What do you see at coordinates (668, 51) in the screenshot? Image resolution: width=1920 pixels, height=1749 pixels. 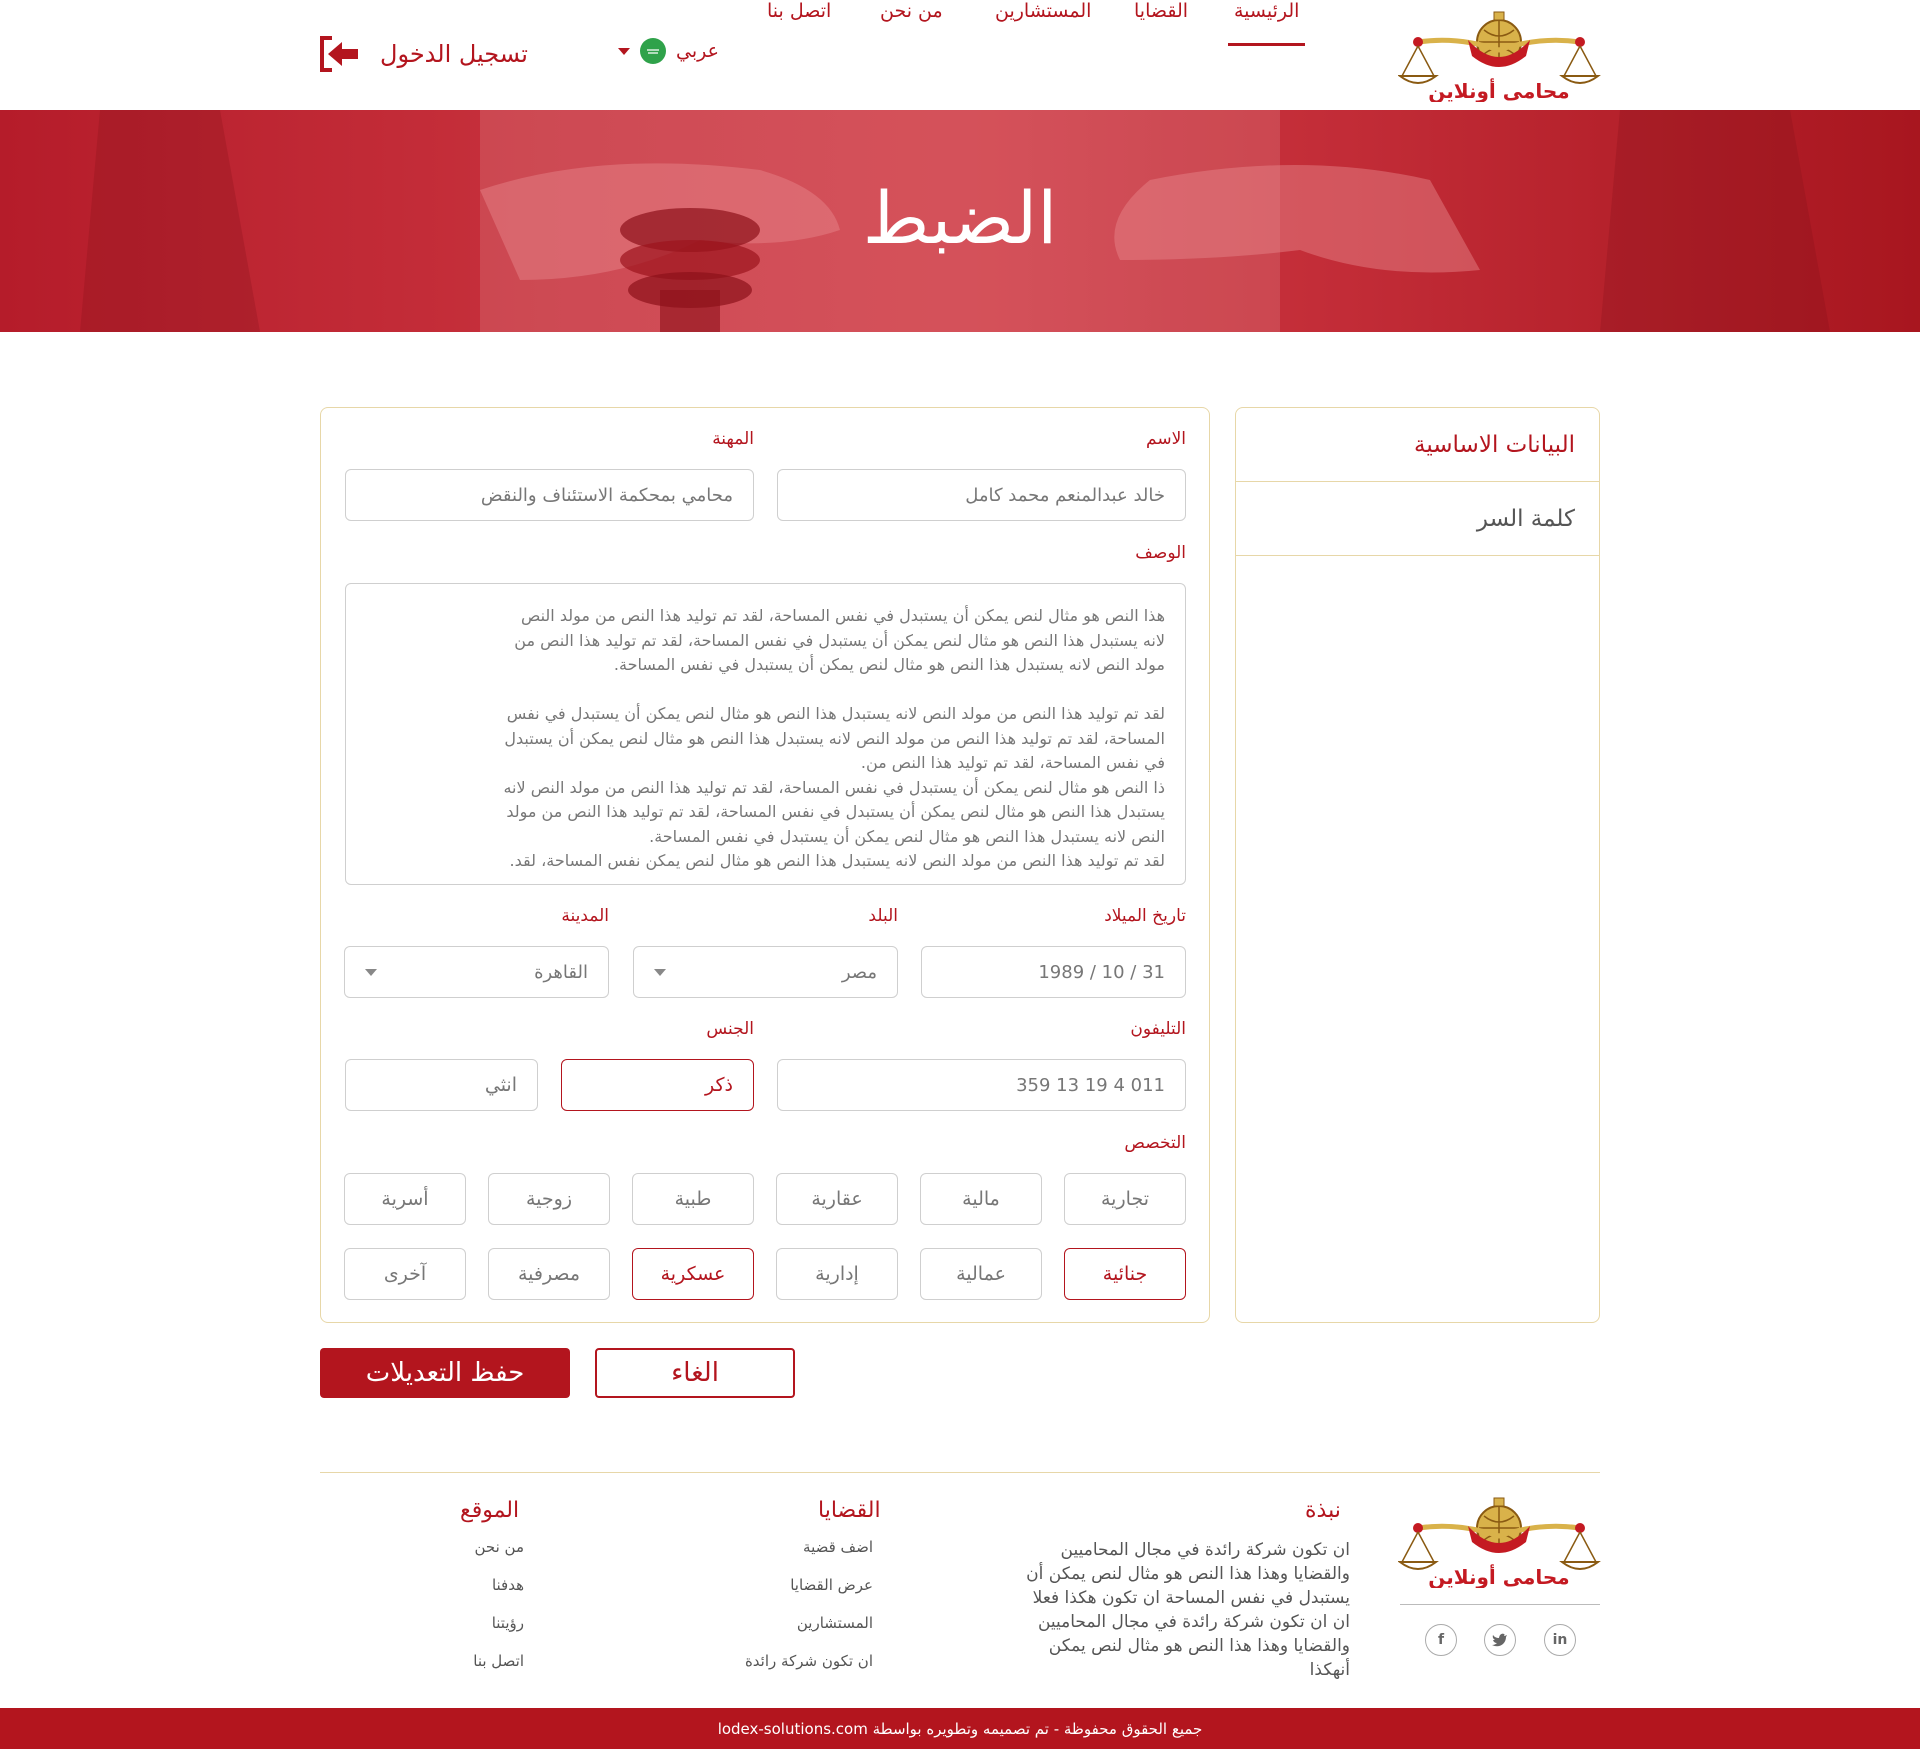 I see `language-selector: عربي` at bounding box center [668, 51].